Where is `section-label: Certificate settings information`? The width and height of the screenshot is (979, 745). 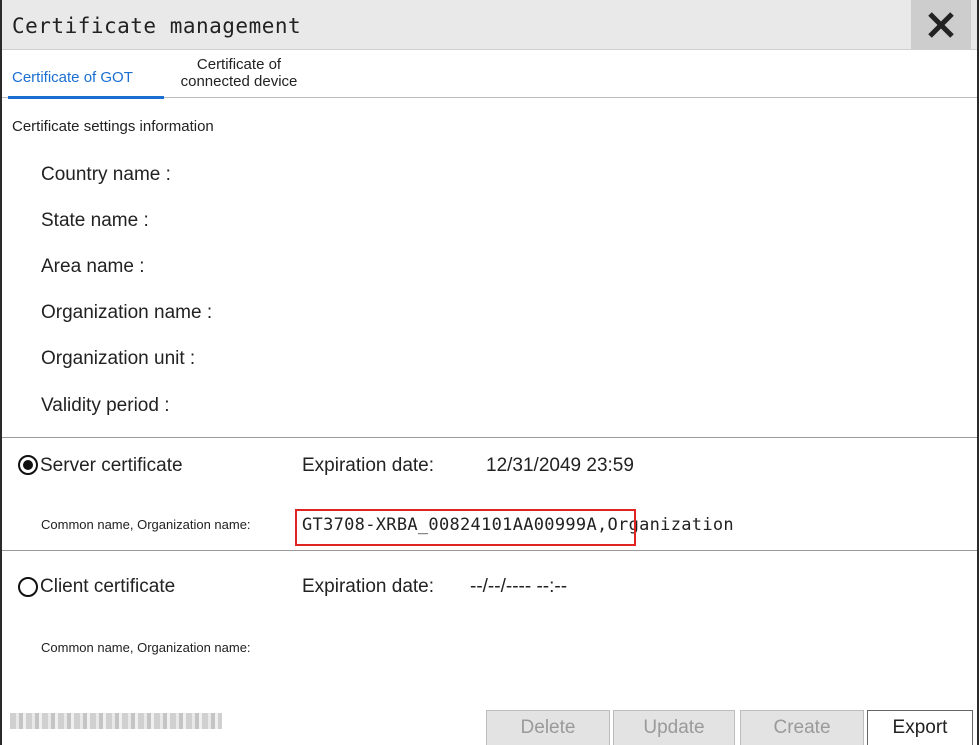
section-label: Certificate settings information is located at coordinates (113, 126).